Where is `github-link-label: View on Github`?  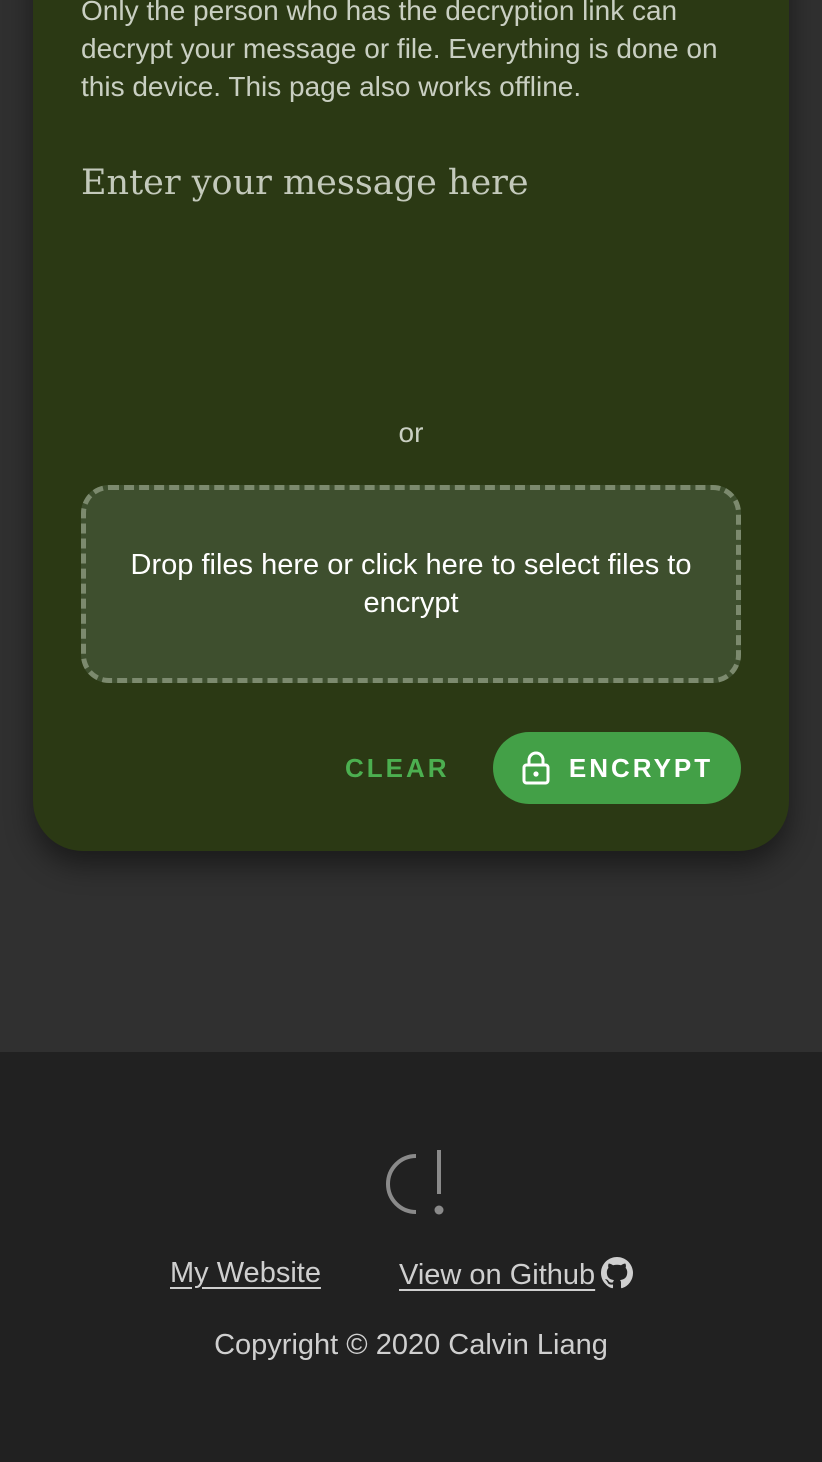 github-link-label: View on Github is located at coordinates (497, 1275).